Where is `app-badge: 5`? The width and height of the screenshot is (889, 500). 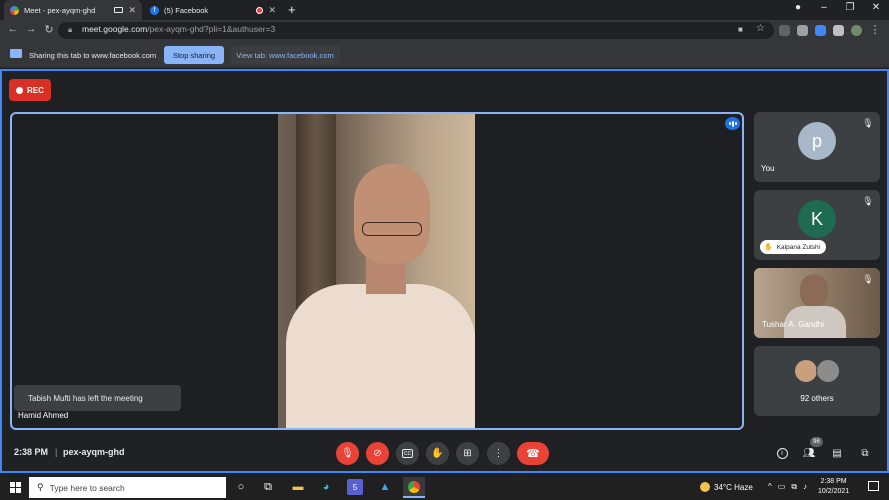
app-badge: 5 is located at coordinates (355, 487).